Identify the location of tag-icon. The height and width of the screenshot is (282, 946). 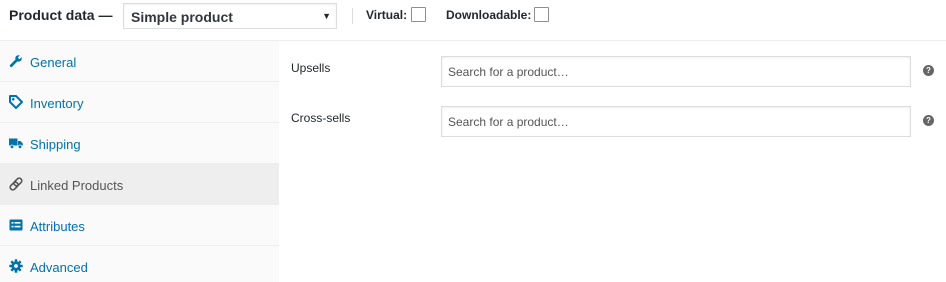
(16, 102).